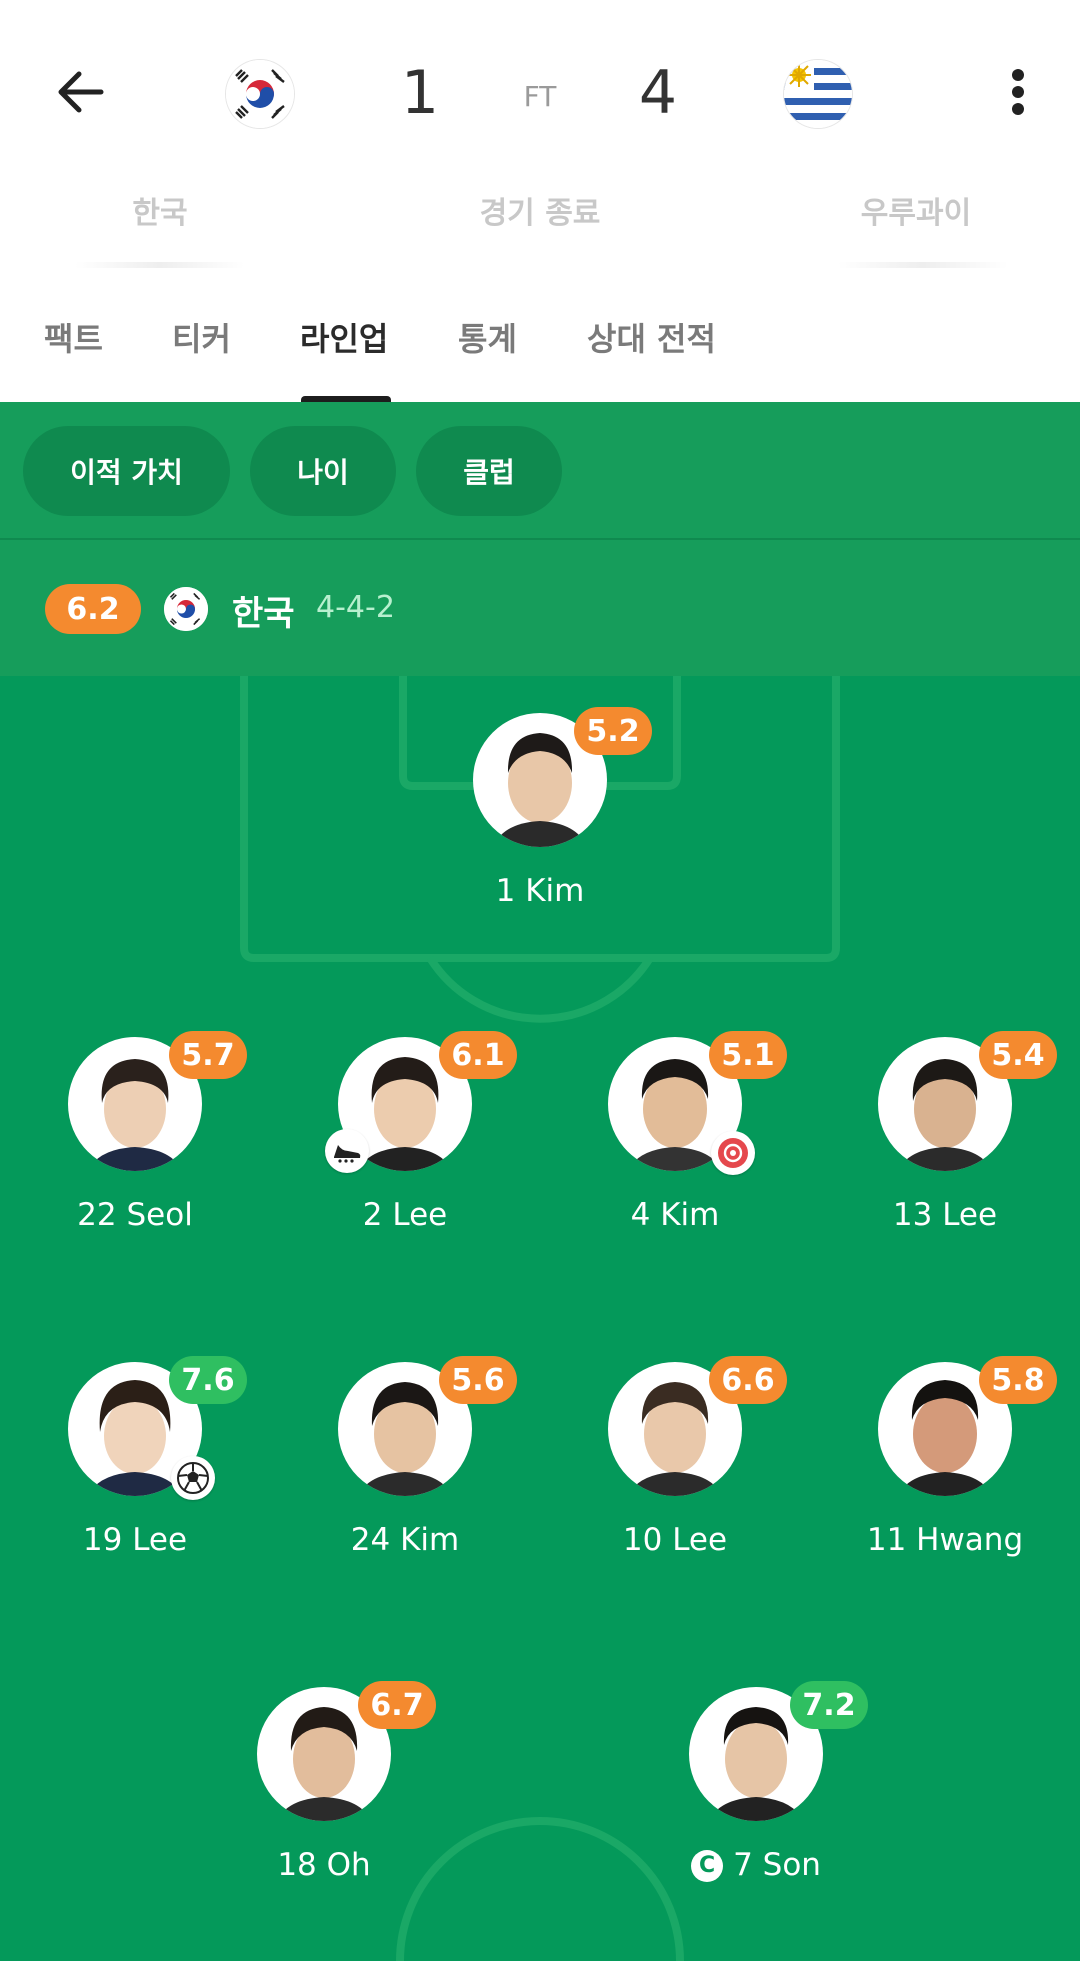 This screenshot has height=1961, width=1080. Describe the element at coordinates (540, 608) in the screenshot. I see `team-lineup-header: 6.2 한국 4-4-2` at that location.